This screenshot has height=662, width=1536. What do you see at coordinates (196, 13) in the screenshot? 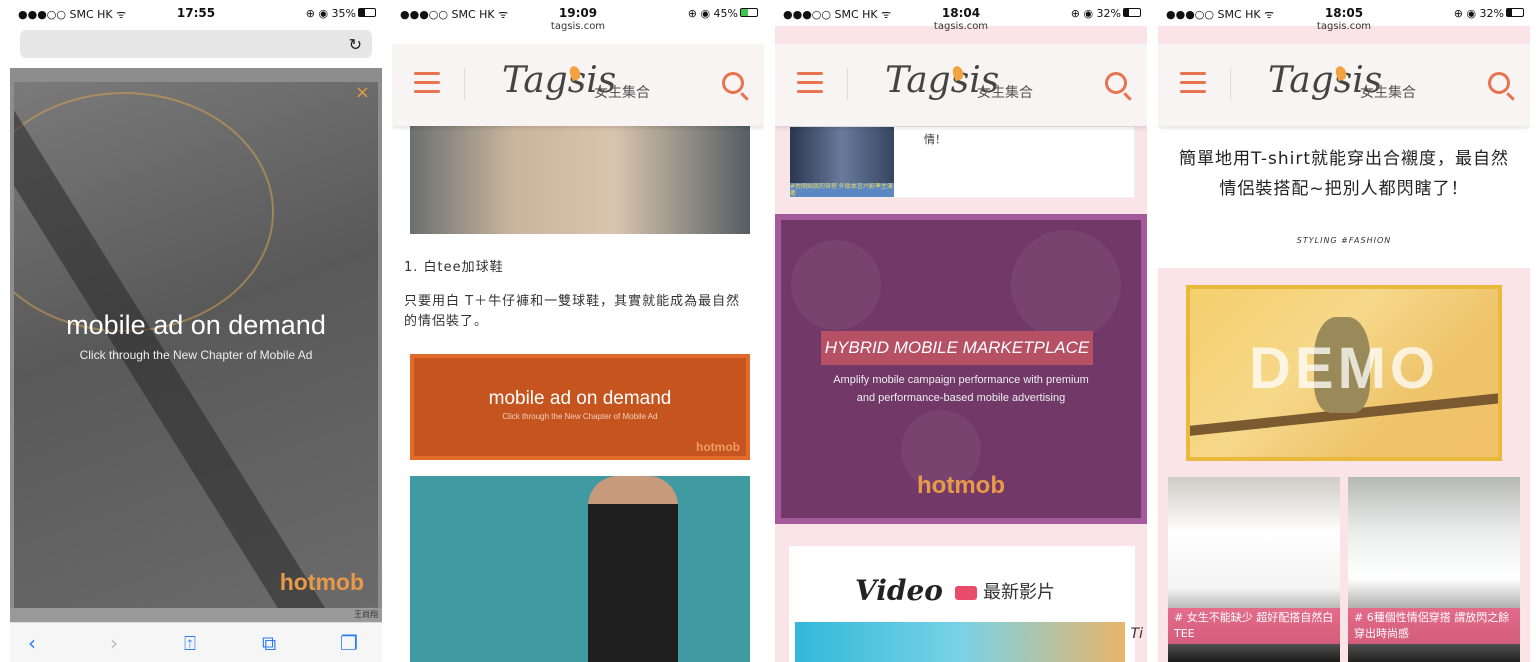
I see `status-bar: ●●●○○ SMC HK ᯤ 17:55 ⊕ ◉ 35%` at bounding box center [196, 13].